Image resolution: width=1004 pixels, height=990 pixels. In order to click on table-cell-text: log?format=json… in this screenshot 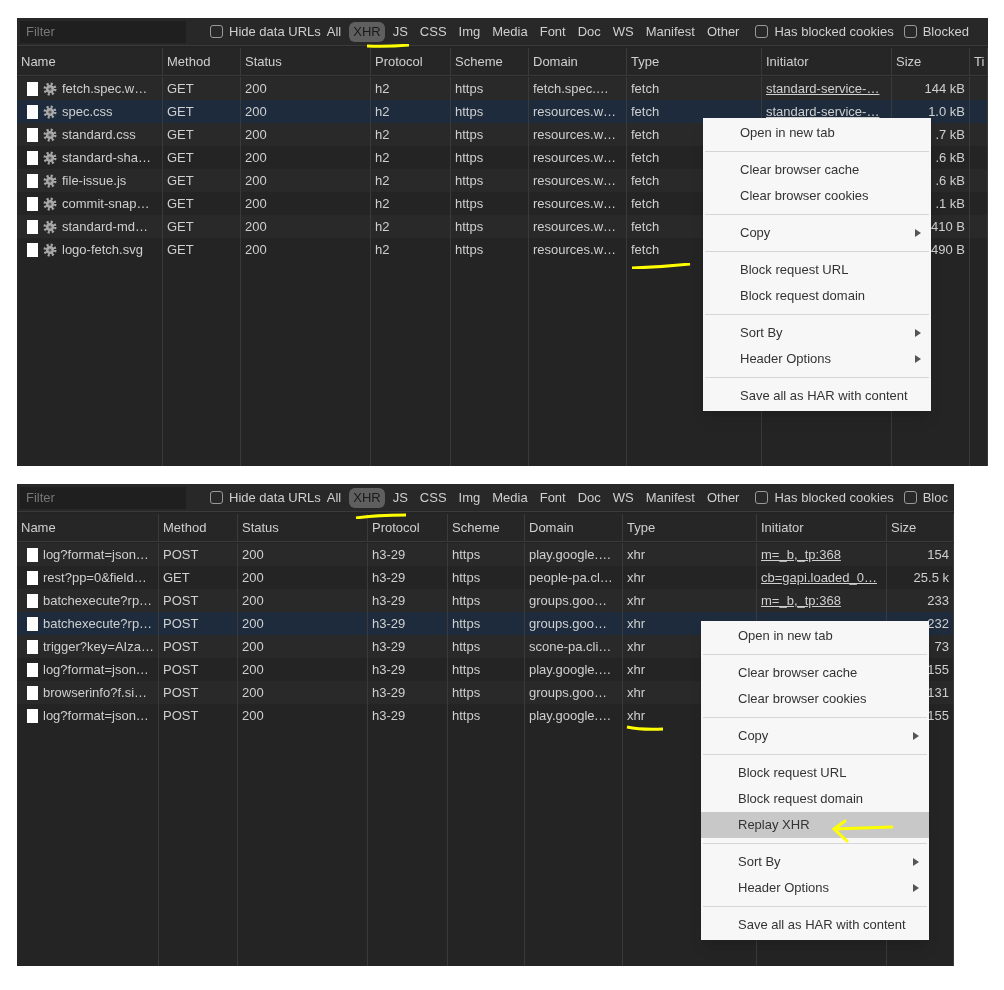, I will do `click(96, 669)`.